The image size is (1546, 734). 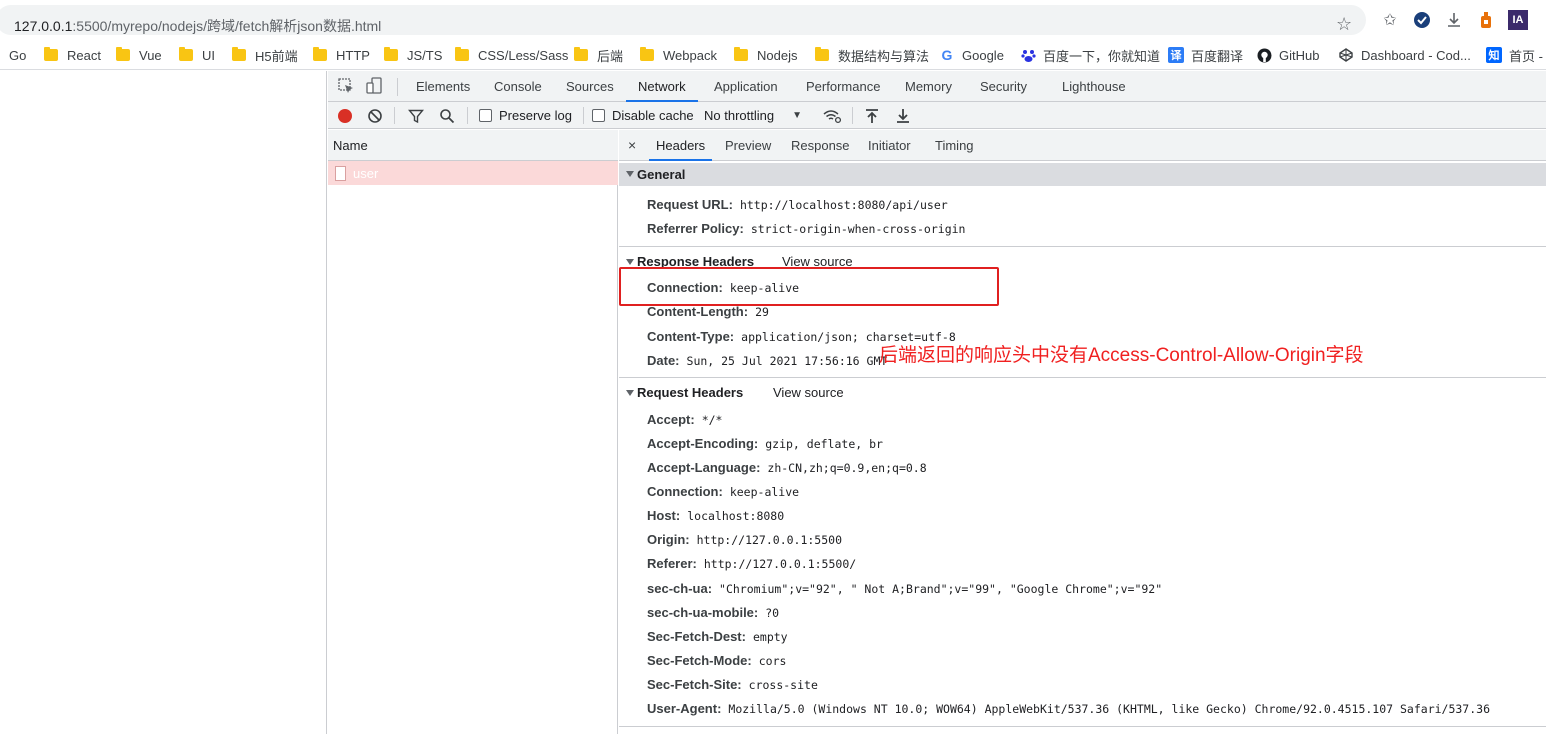 I want to click on bookmark-label: 后端, so click(x=610, y=56).